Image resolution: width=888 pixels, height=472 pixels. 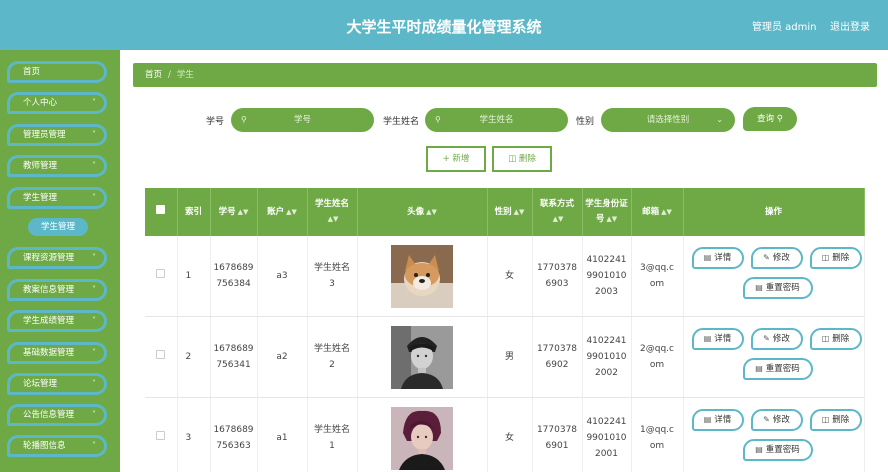 I want to click on sidebar-subitem-student: 学生管理, so click(x=58, y=227).